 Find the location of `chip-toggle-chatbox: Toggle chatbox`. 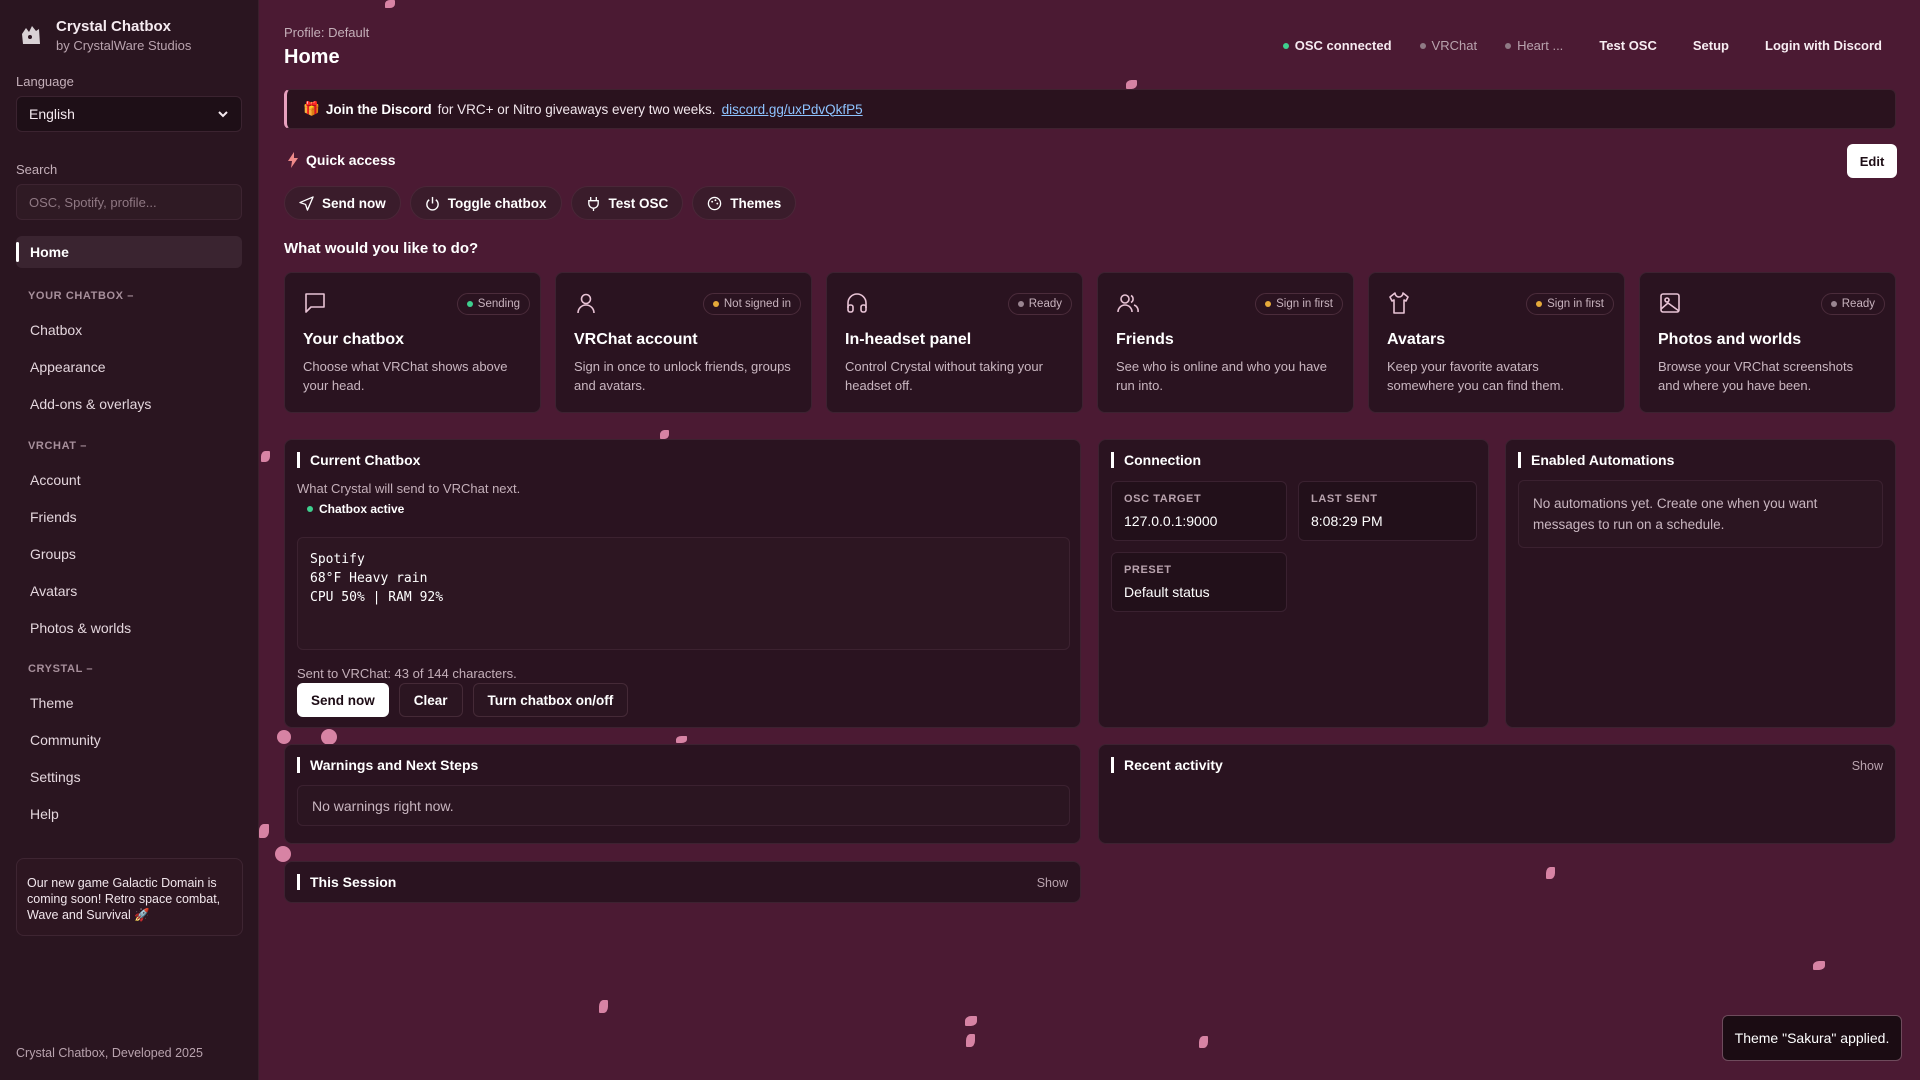

chip-toggle-chatbox: Toggle chatbox is located at coordinates (485, 203).